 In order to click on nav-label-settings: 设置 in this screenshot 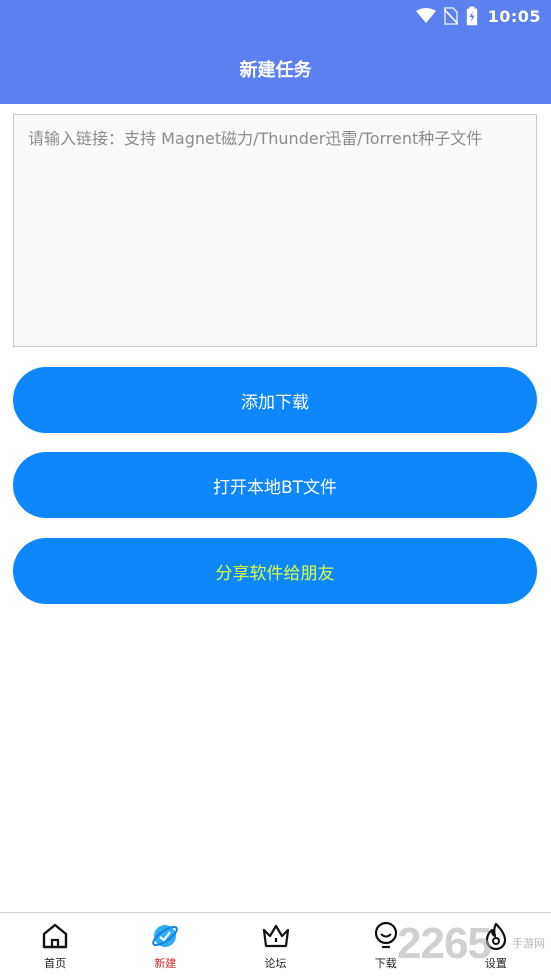, I will do `click(495, 963)`.